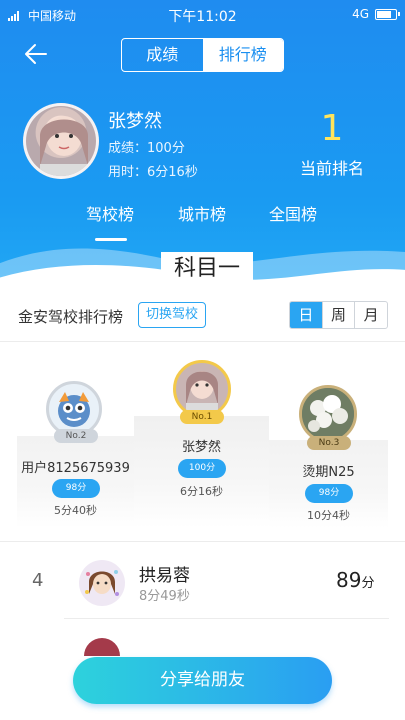 This screenshot has height=720, width=405. Describe the element at coordinates (331, 168) in the screenshot. I see `current-rank-label: 当前排名` at that location.